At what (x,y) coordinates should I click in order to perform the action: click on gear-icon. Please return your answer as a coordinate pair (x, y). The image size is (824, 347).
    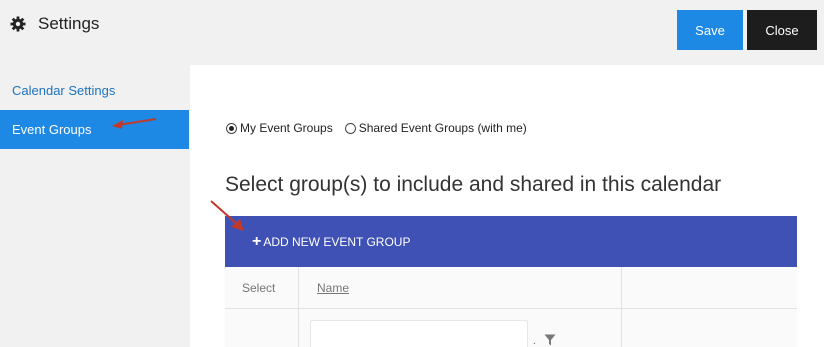
    Looking at the image, I should click on (18, 24).